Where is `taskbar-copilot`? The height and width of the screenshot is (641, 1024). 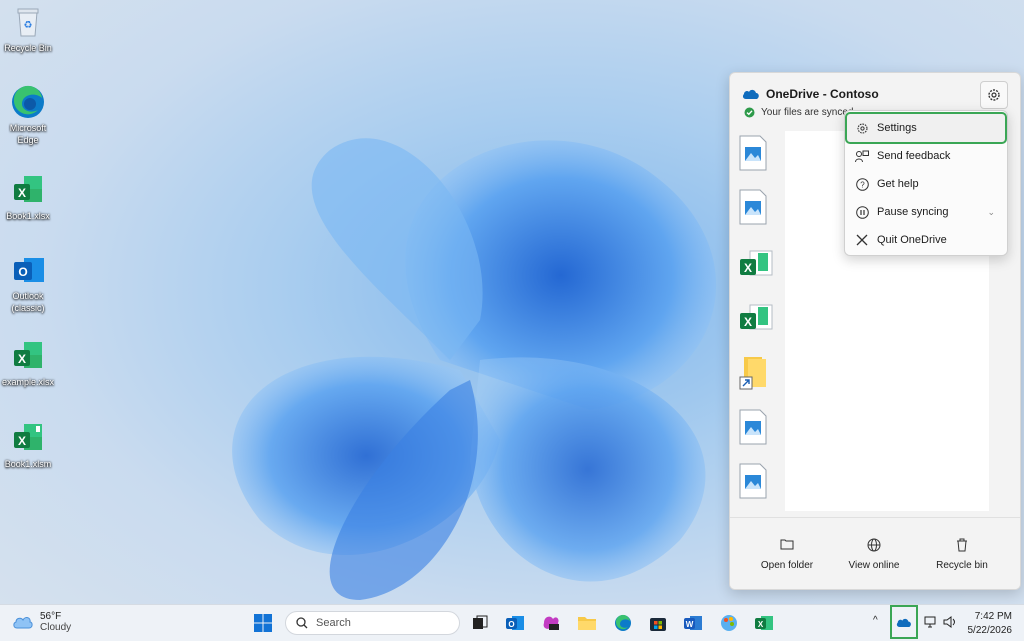 taskbar-copilot is located at coordinates (551, 623).